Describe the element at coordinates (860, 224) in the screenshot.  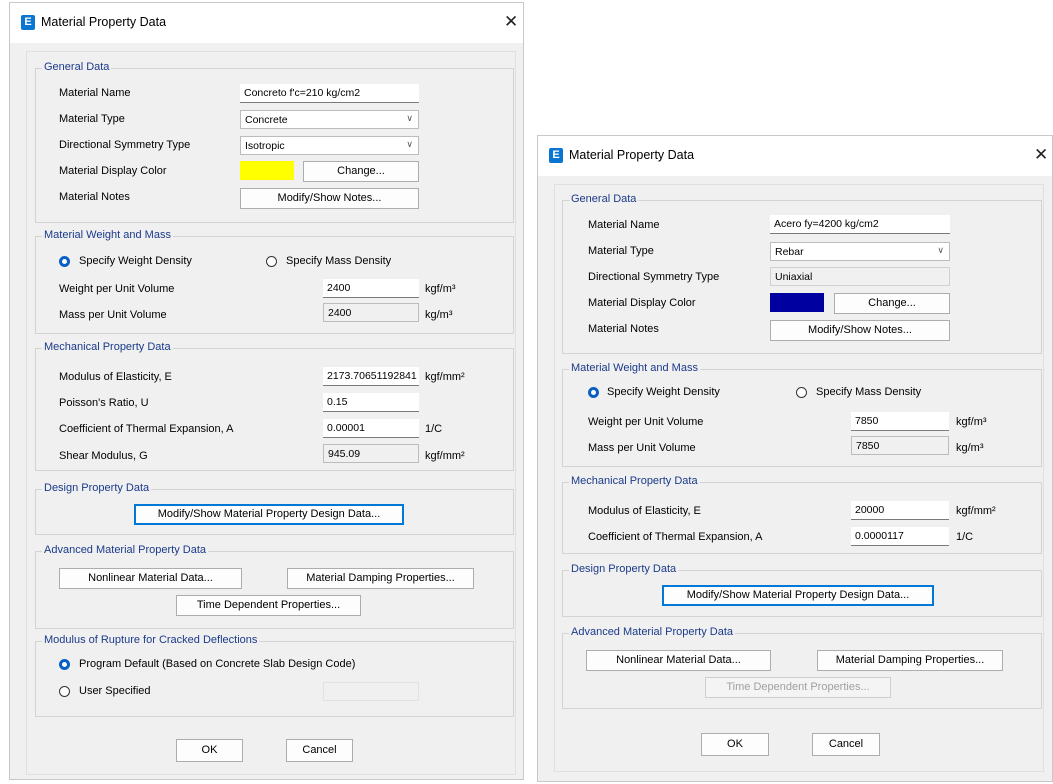
I see `material-name-input: Acero fy=4200 kg/cm2` at that location.